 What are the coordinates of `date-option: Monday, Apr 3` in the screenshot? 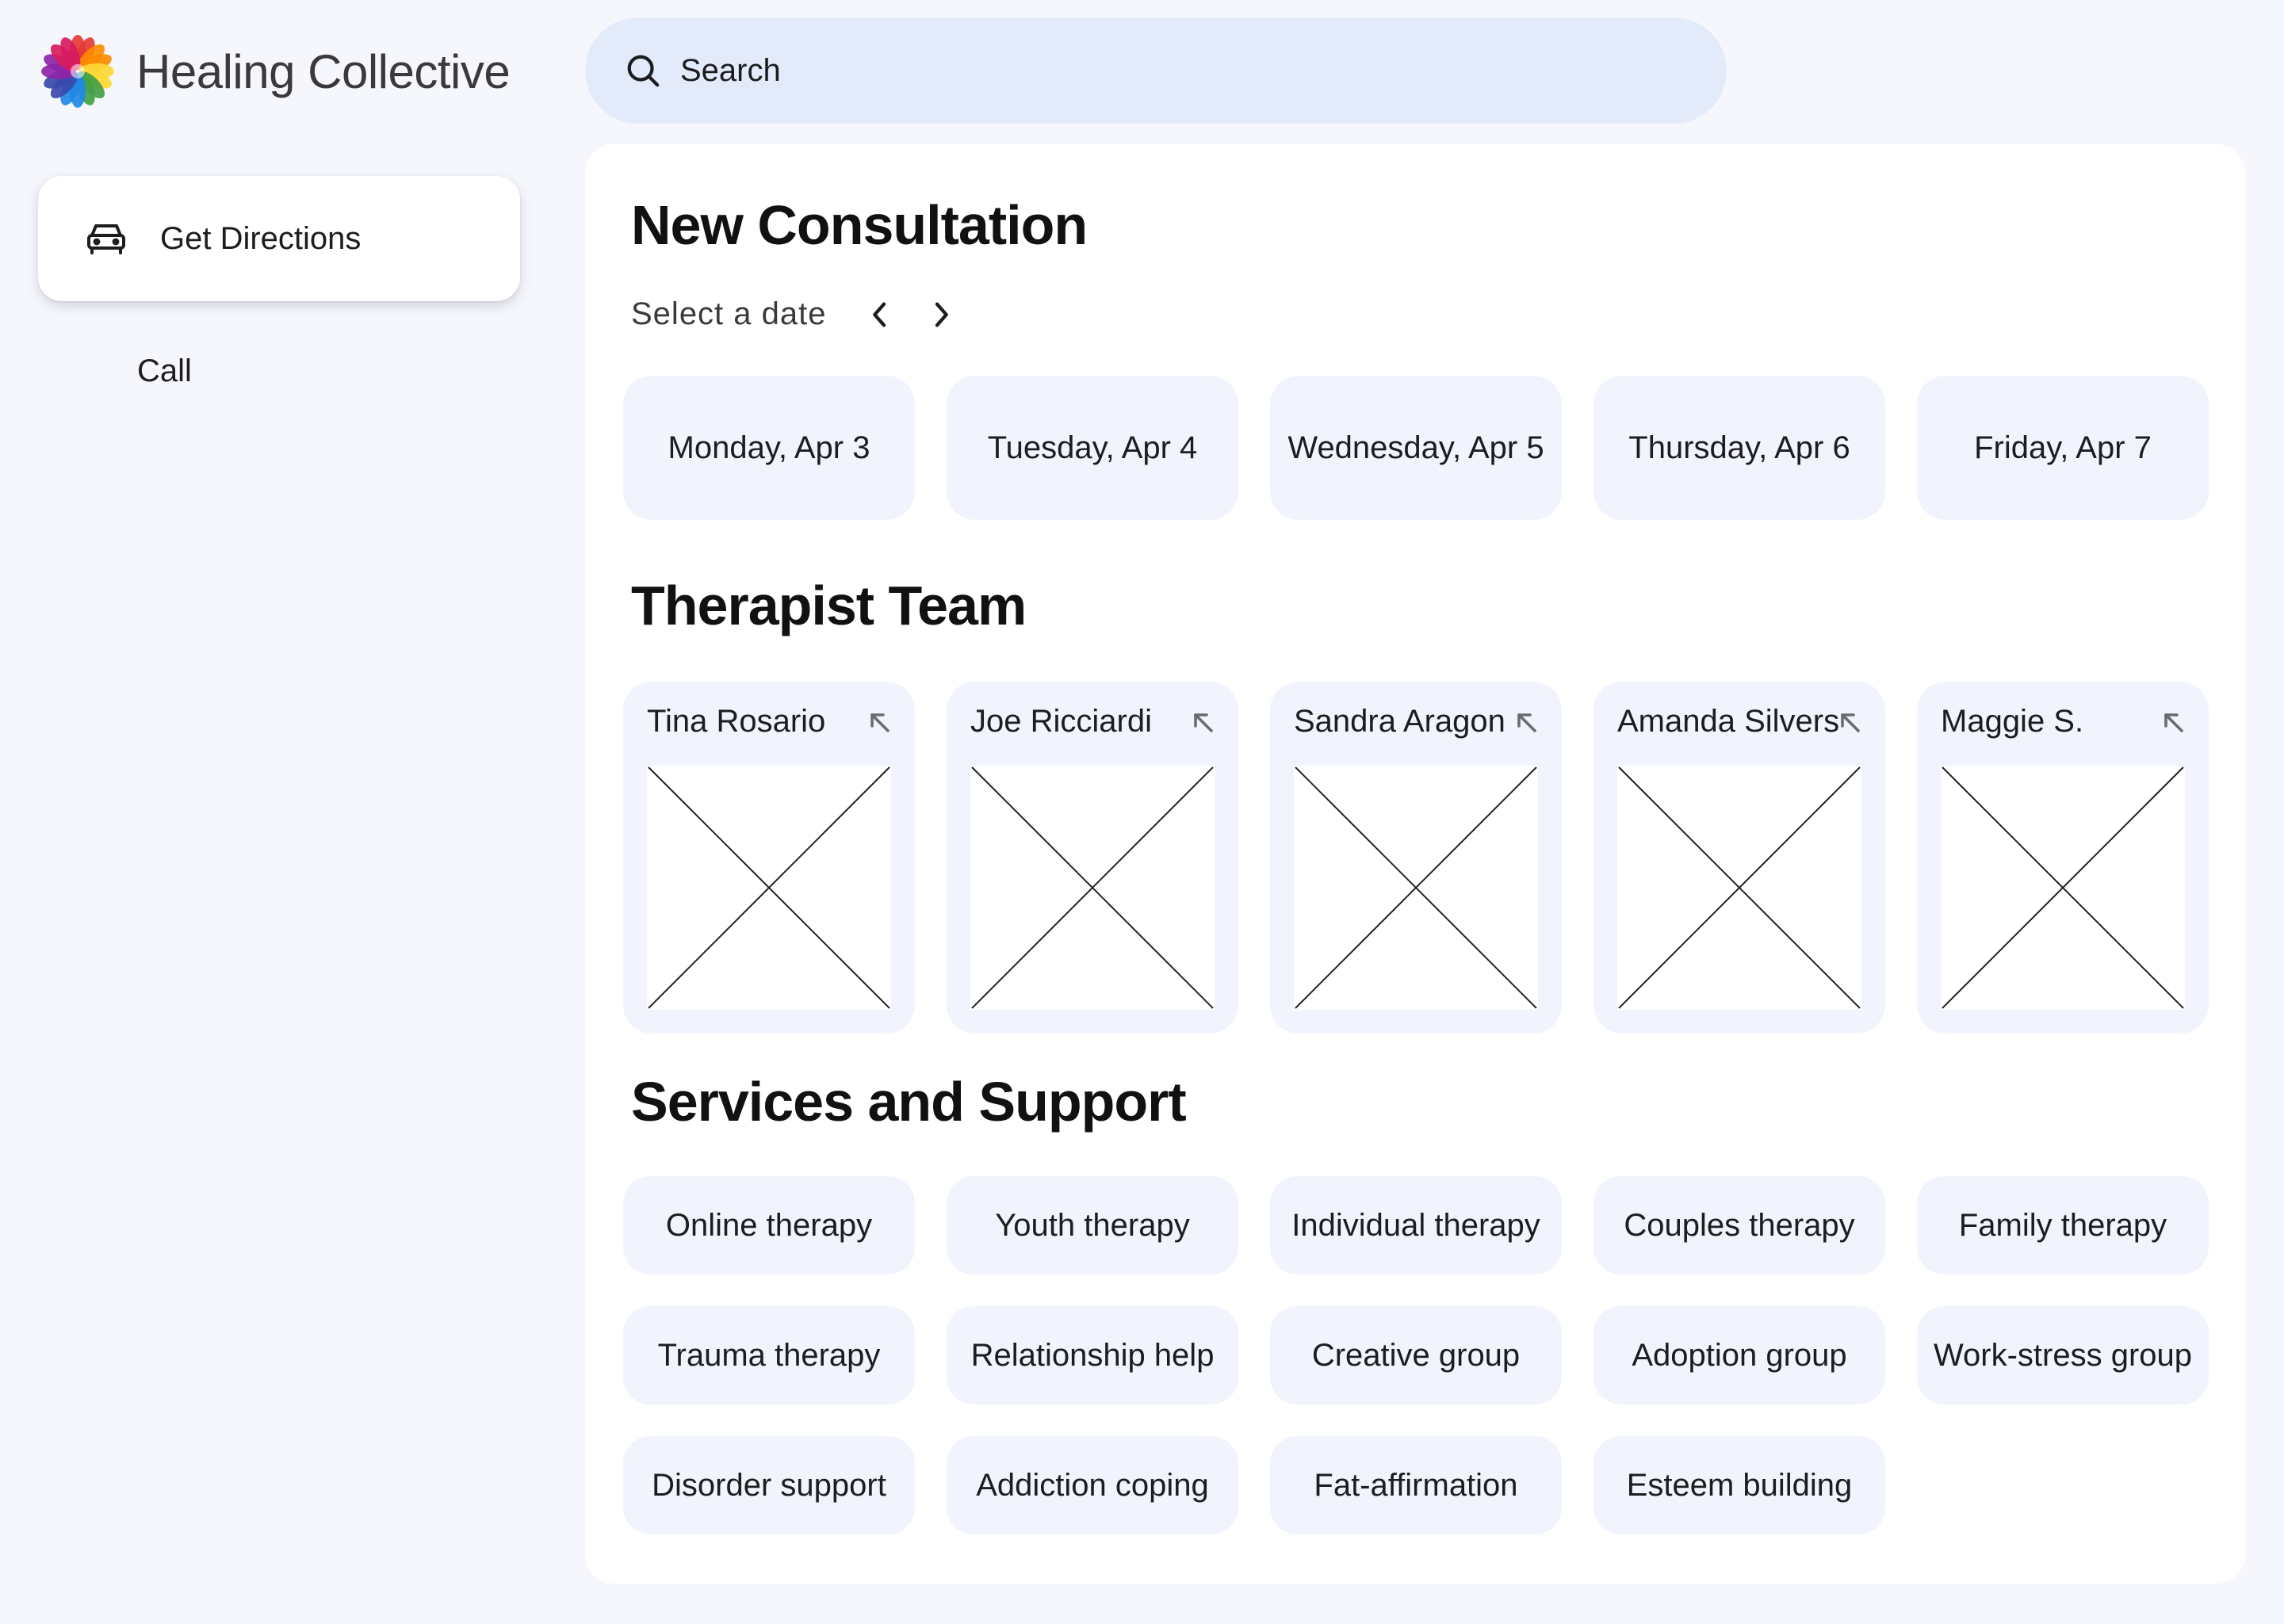 It's located at (769, 448).